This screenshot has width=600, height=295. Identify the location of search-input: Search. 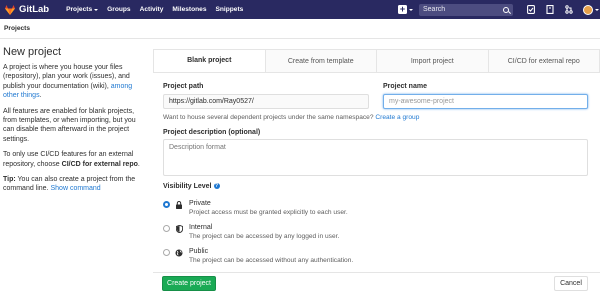
(466, 9).